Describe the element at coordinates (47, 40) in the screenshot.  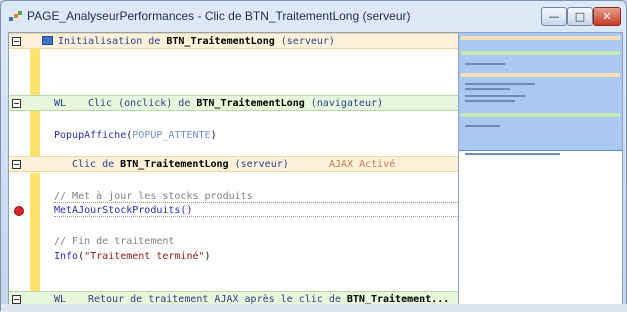
I see `server-tag-icon` at that location.